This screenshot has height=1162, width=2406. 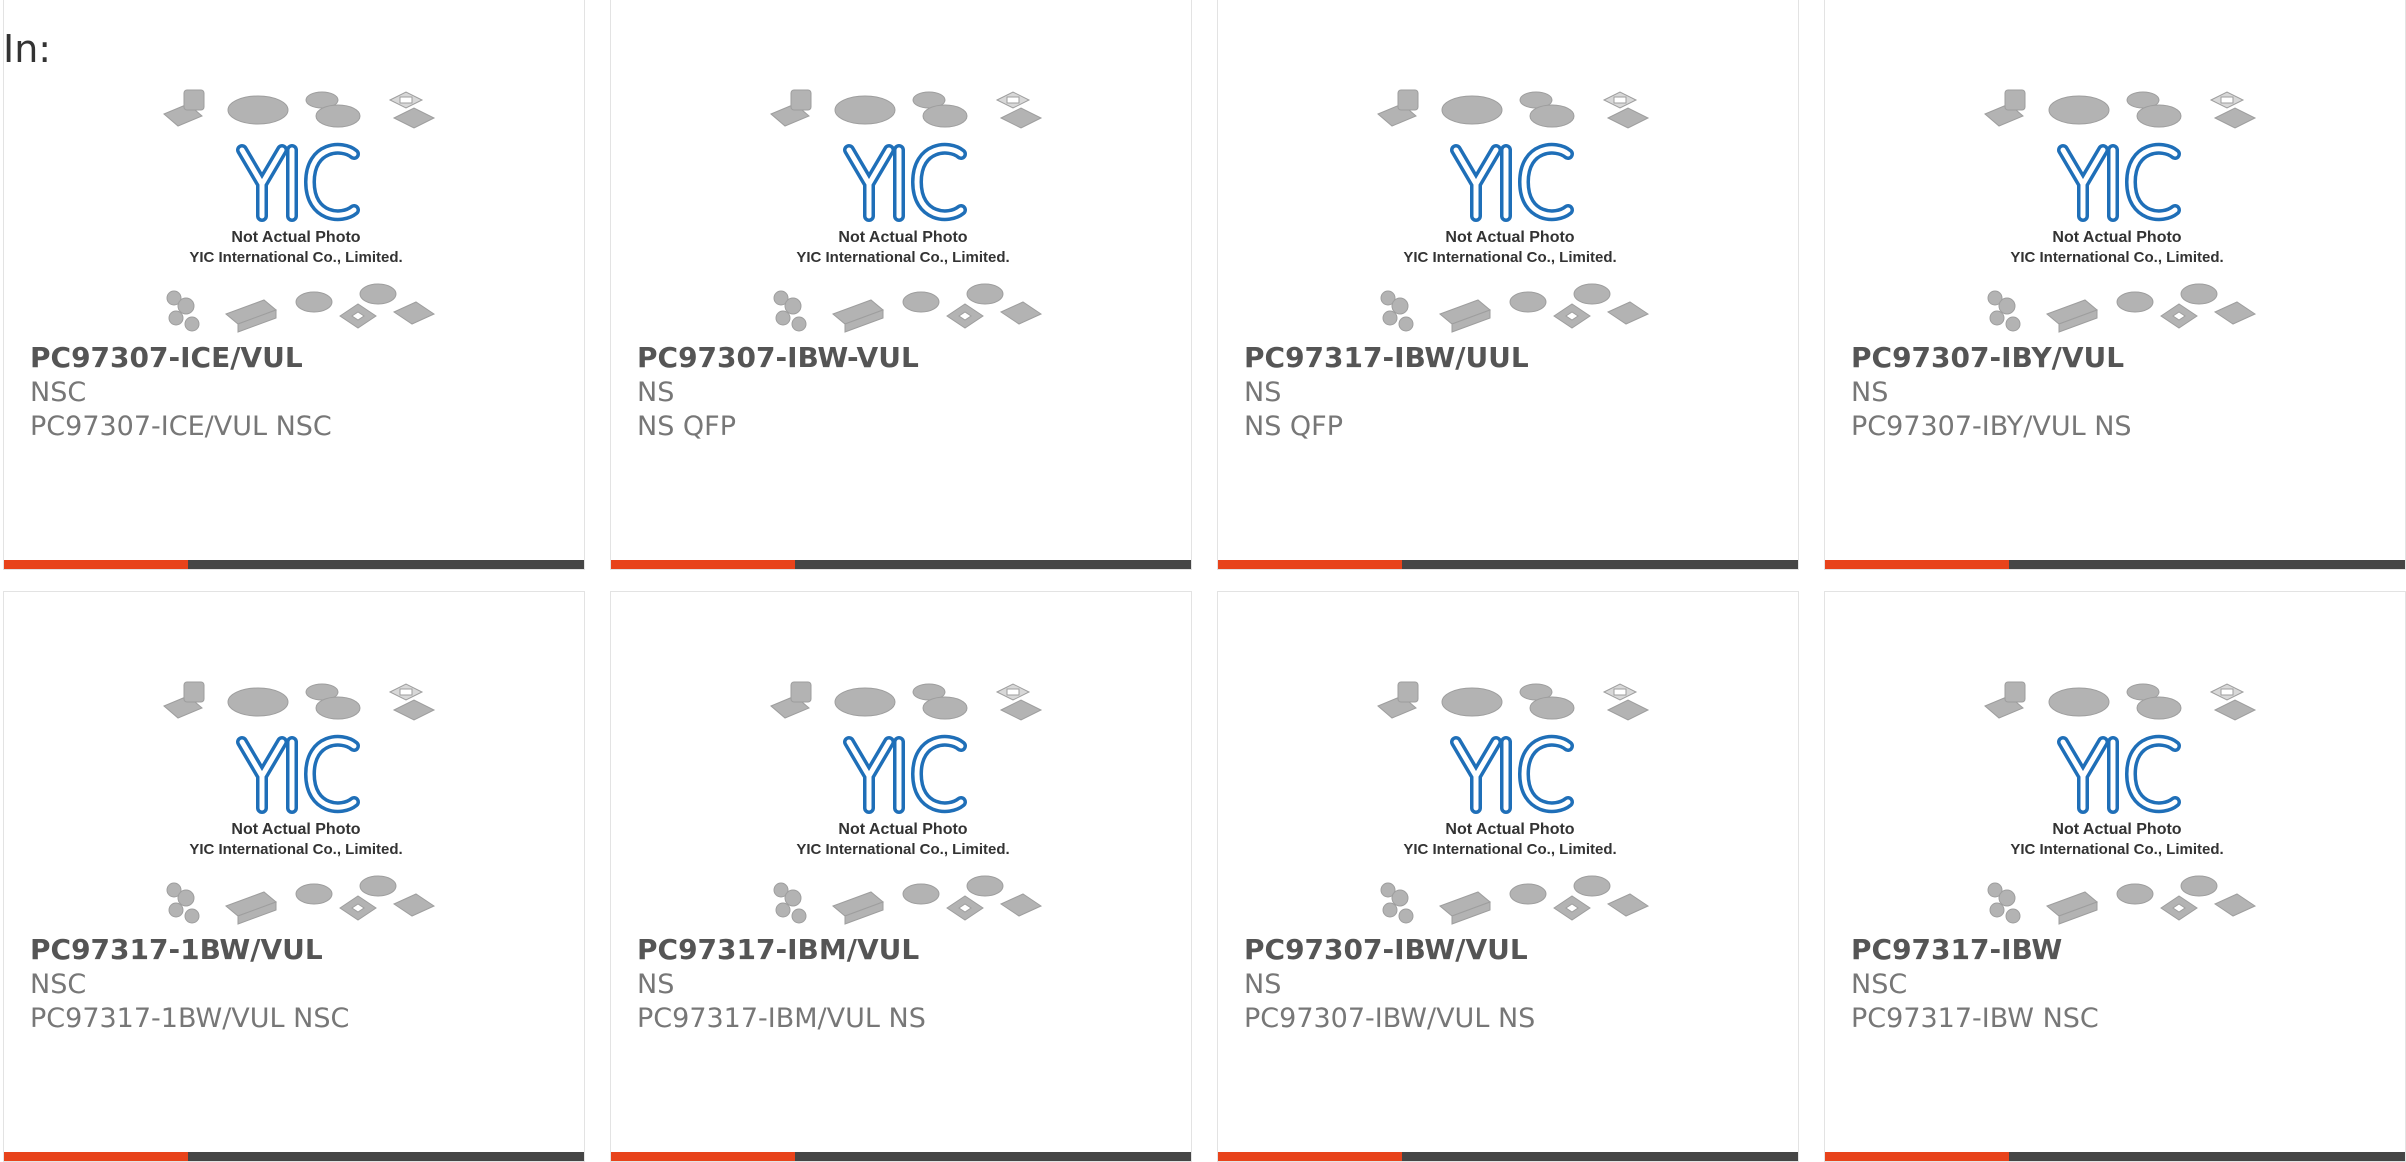 What do you see at coordinates (778, 358) in the screenshot?
I see `product-part-number: PC97307-IBW-VUL` at bounding box center [778, 358].